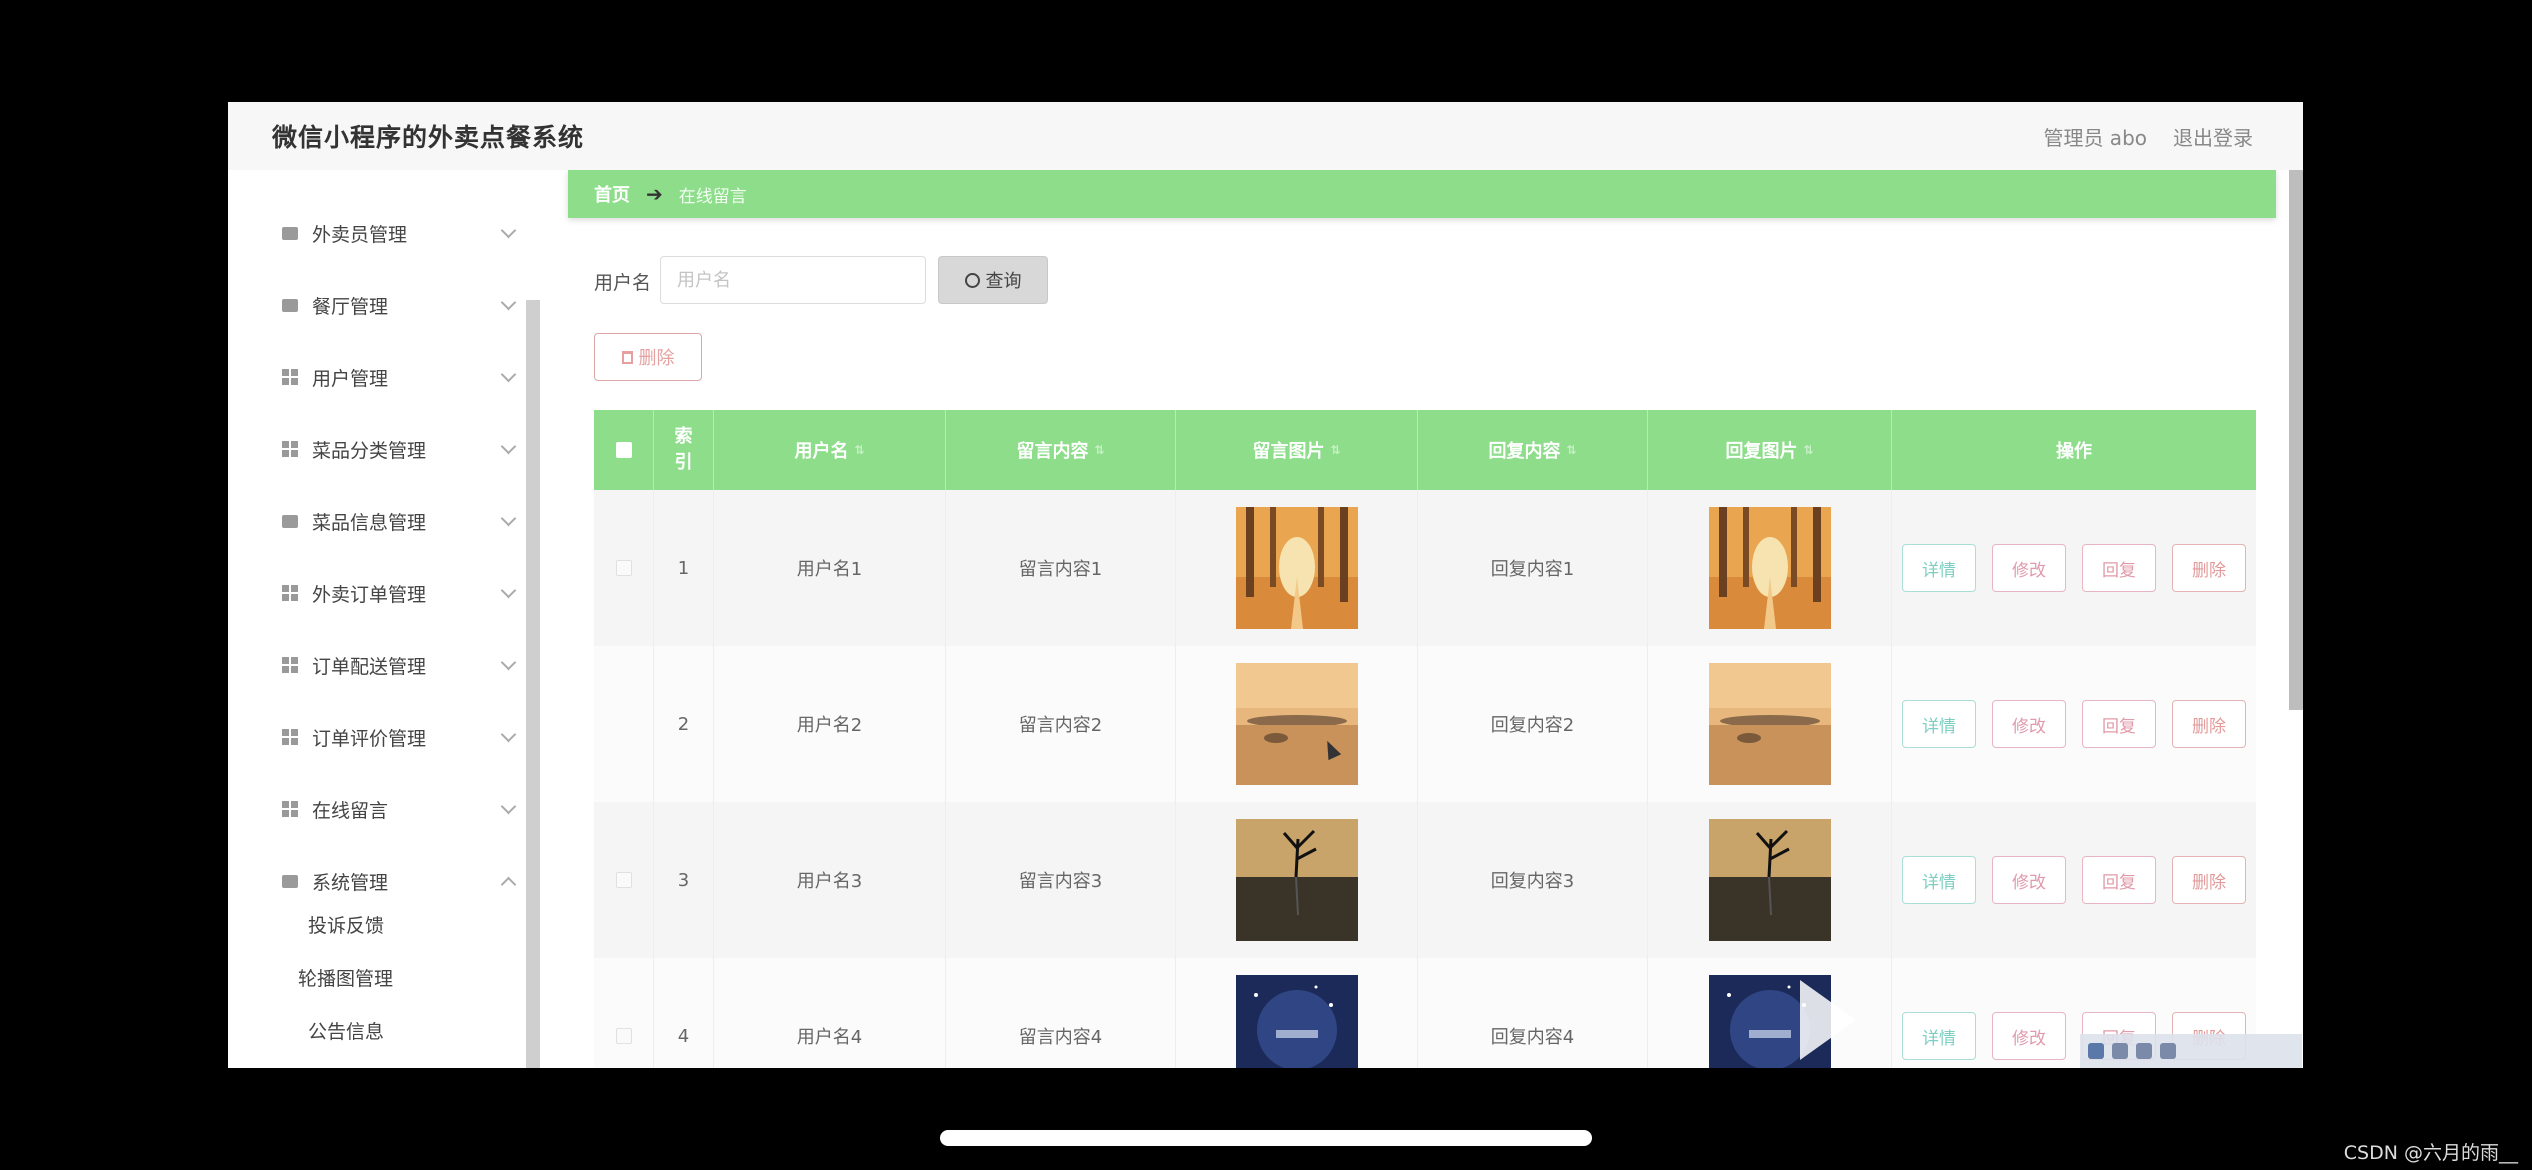  What do you see at coordinates (654, 194) in the screenshot?
I see `arrow-right-icon: ➔` at bounding box center [654, 194].